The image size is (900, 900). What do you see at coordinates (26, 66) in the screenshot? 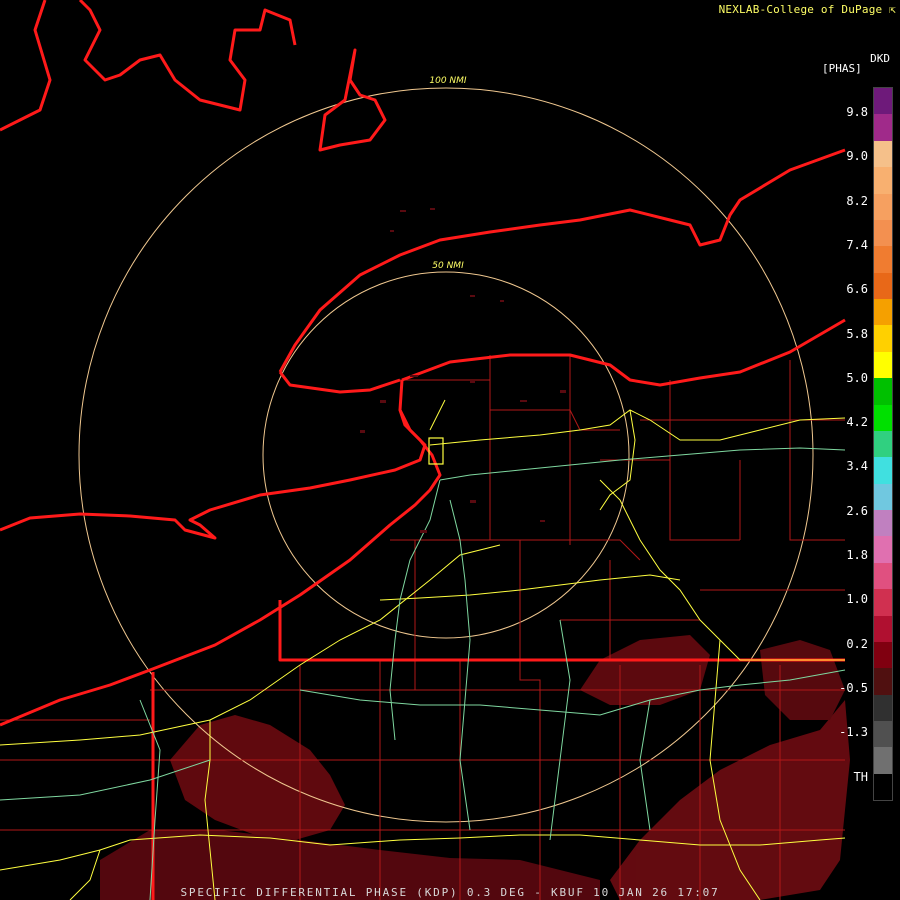
I see `ontario-north-lines` at bounding box center [26, 66].